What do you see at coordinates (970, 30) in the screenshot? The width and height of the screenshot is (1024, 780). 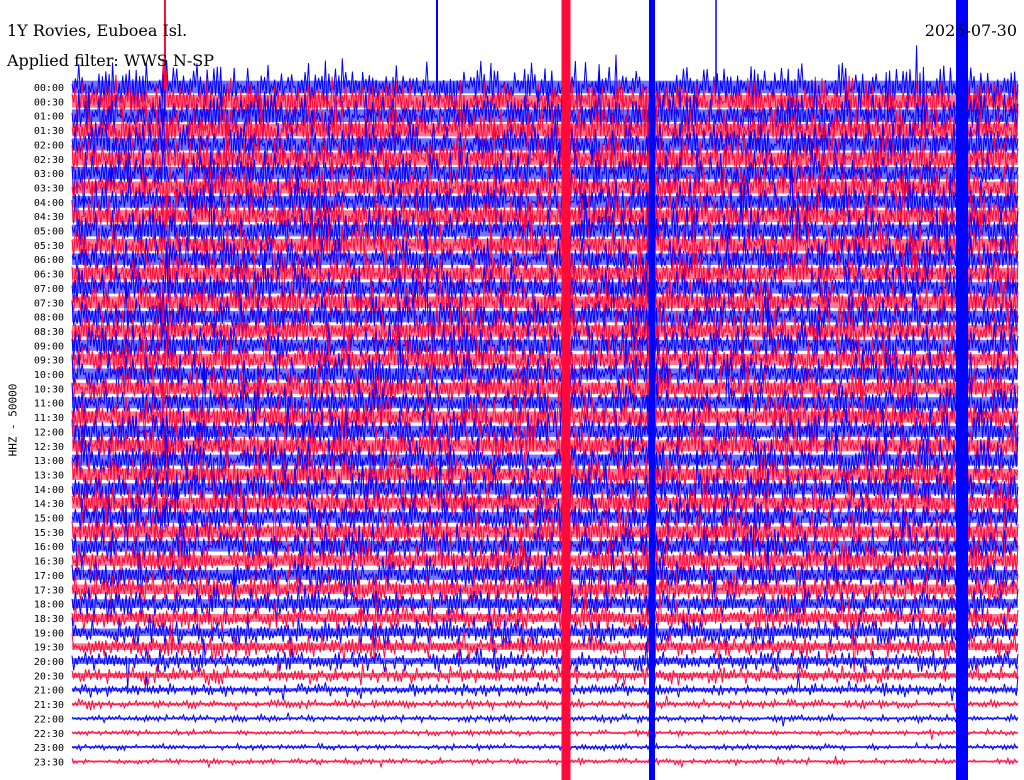 I see `record-date: 2025-07-30` at bounding box center [970, 30].